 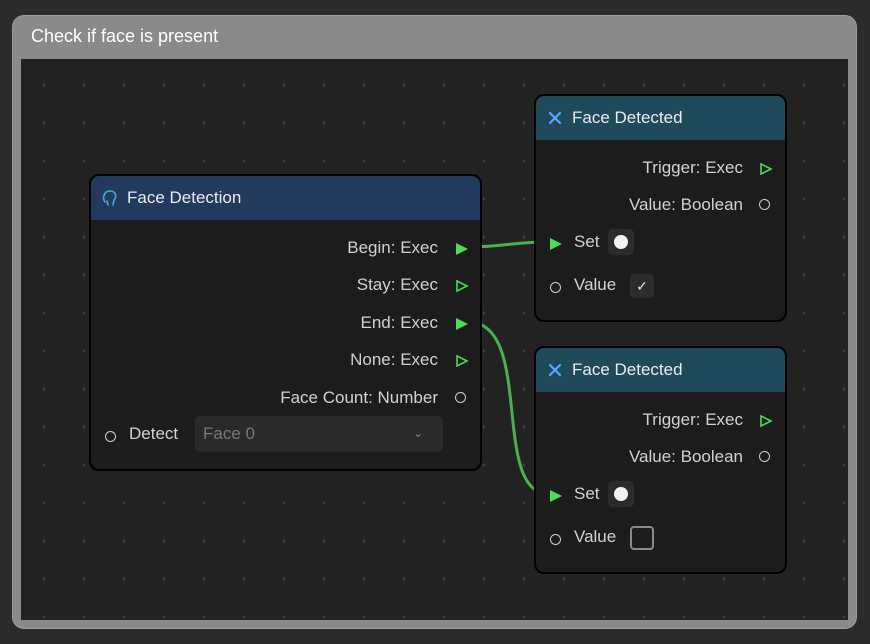 What do you see at coordinates (154, 433) in the screenshot?
I see `detect-label: Detect` at bounding box center [154, 433].